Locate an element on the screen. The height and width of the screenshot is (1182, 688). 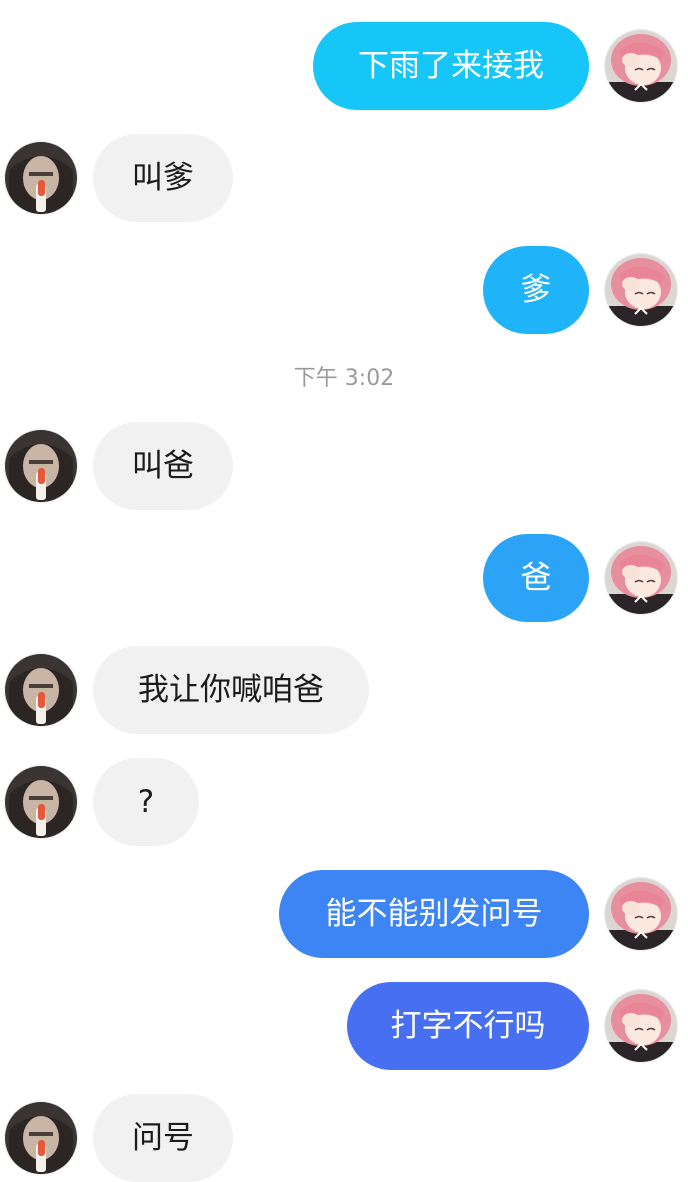
message-bubble-incoming: 叫爹 is located at coordinates (163, 178).